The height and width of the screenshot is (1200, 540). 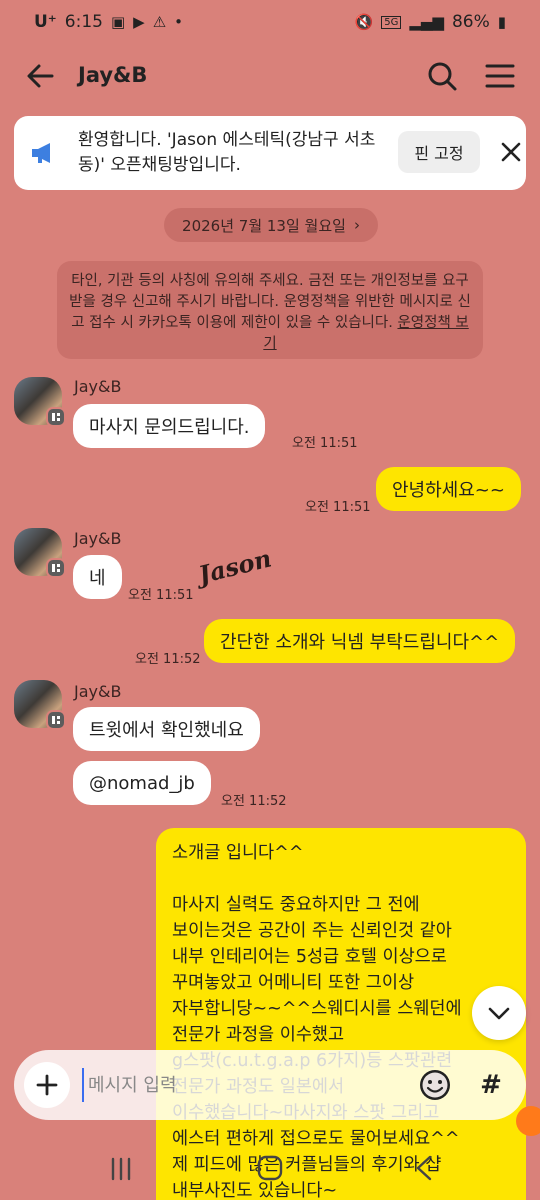 I want to click on system-nav-bar, so click(x=270, y=1170).